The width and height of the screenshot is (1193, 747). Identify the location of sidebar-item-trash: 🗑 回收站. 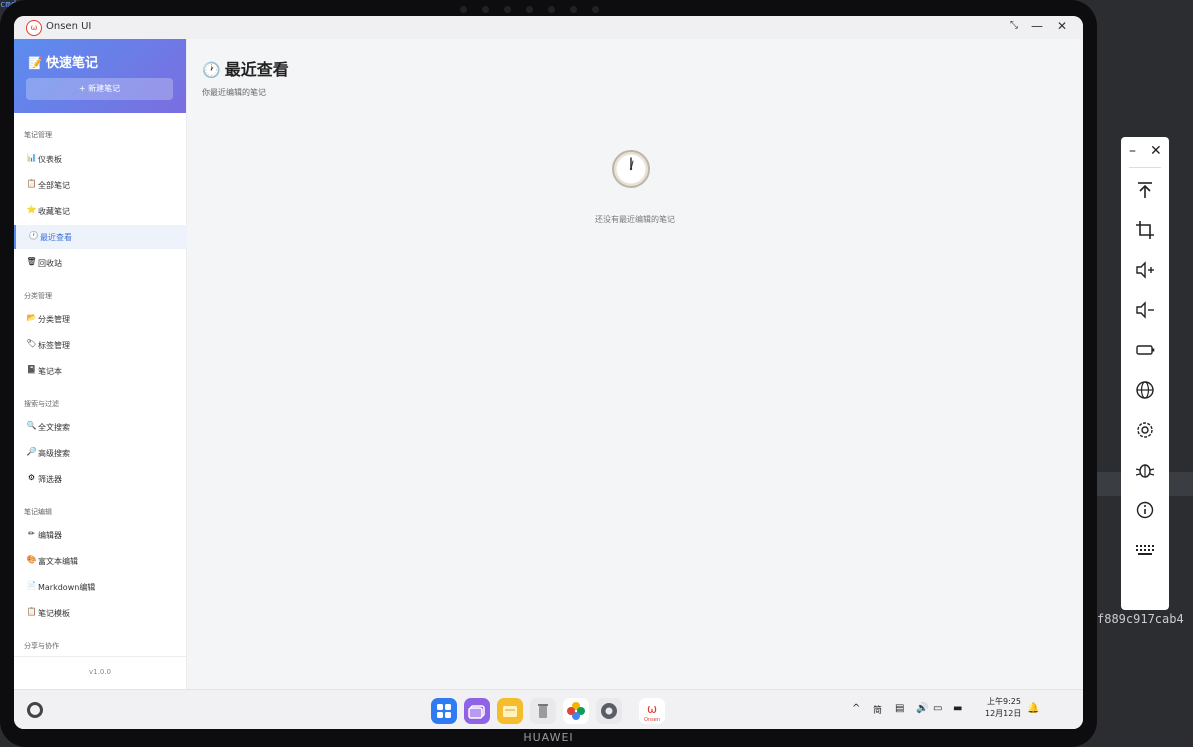
(100, 263).